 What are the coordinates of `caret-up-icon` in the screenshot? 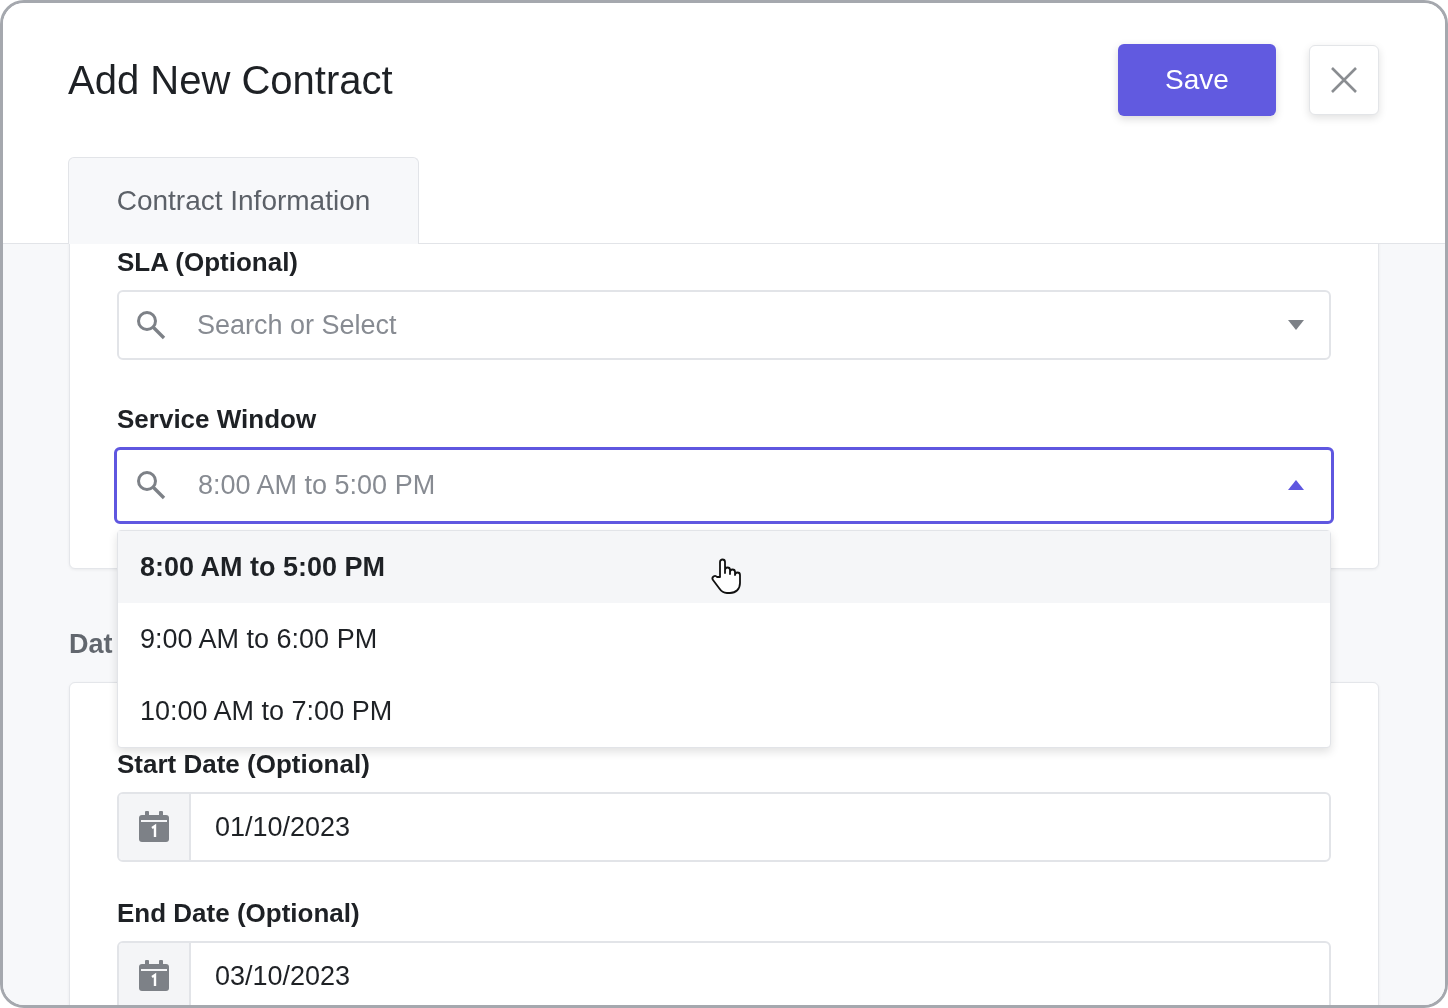 It's located at (1296, 485).